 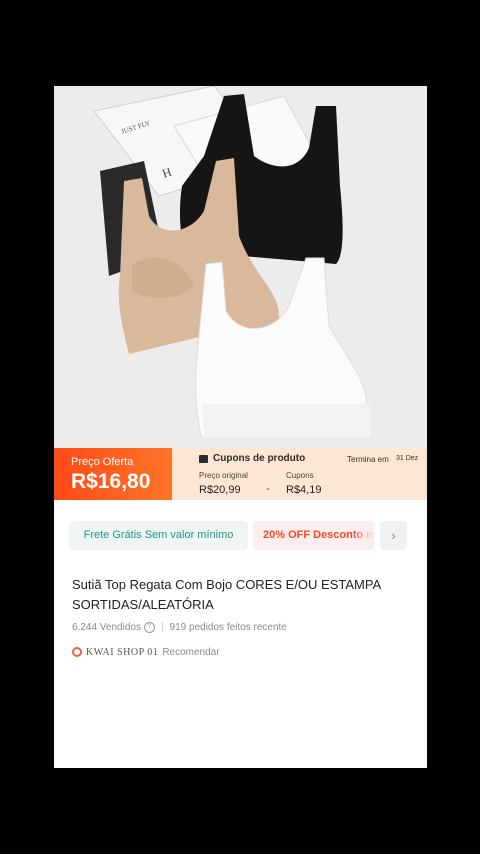 What do you see at coordinates (368, 459) in the screenshot?
I see `ends-label: Termina em` at bounding box center [368, 459].